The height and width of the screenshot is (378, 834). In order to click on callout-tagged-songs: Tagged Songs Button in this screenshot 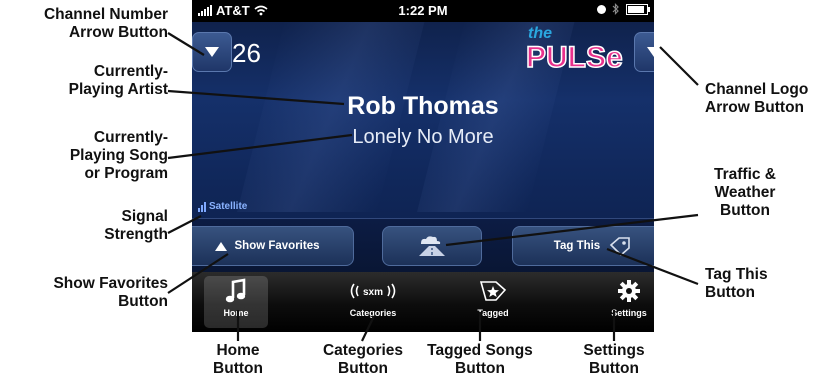, I will do `click(480, 360)`.